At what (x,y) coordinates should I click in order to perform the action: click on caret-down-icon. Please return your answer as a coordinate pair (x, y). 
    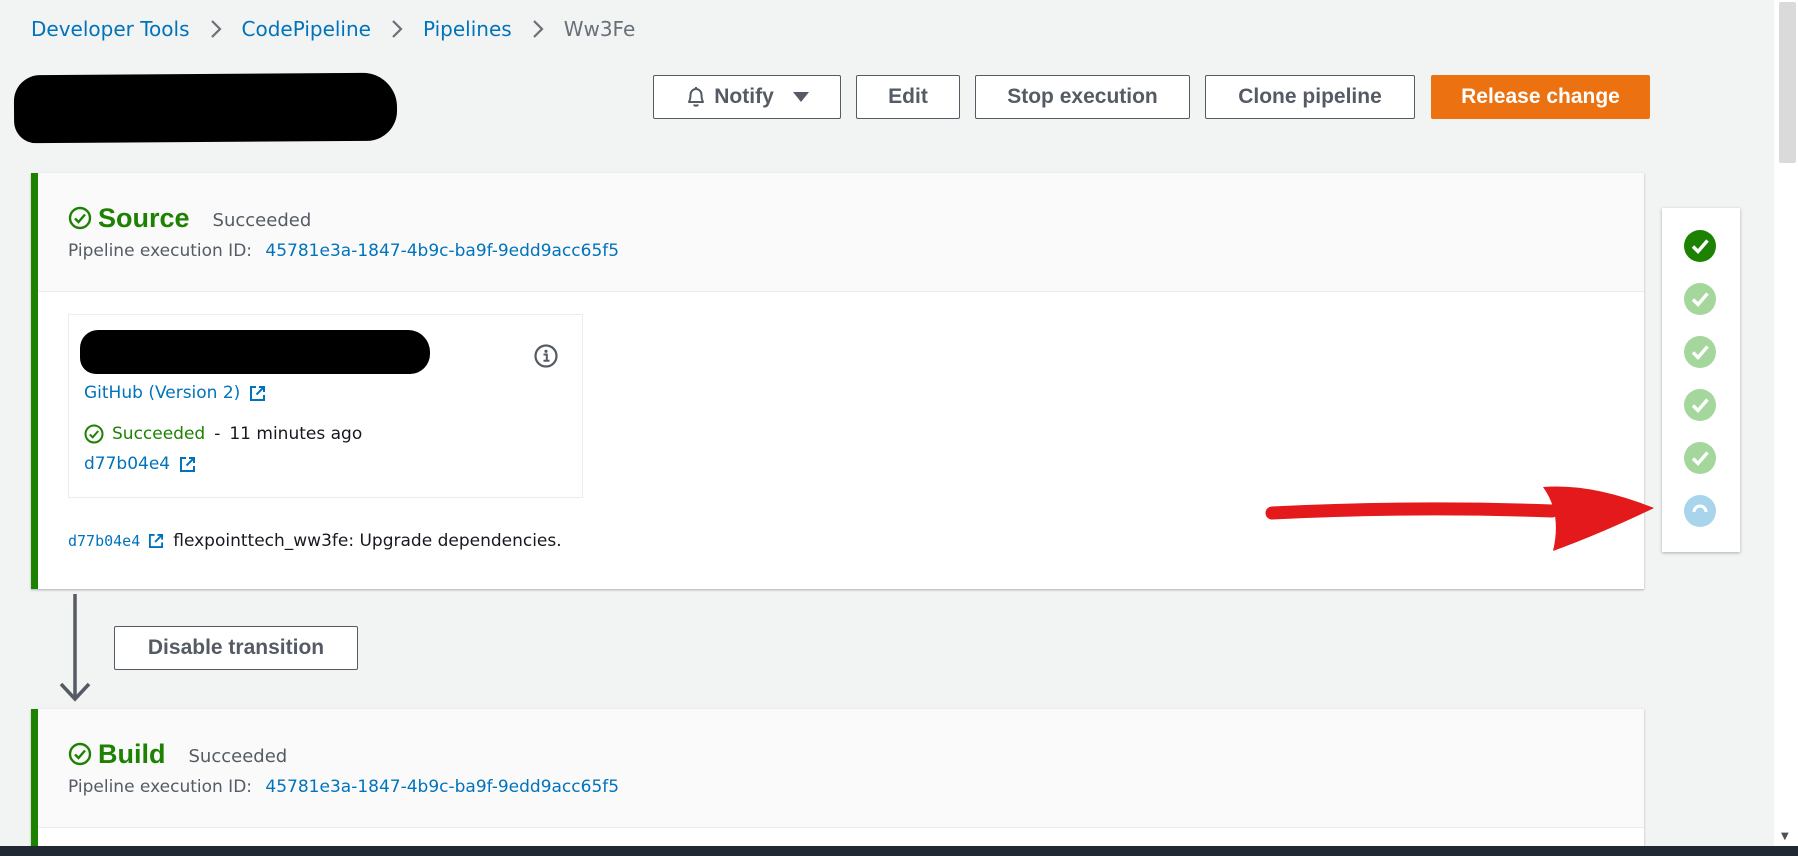
    Looking at the image, I should click on (801, 97).